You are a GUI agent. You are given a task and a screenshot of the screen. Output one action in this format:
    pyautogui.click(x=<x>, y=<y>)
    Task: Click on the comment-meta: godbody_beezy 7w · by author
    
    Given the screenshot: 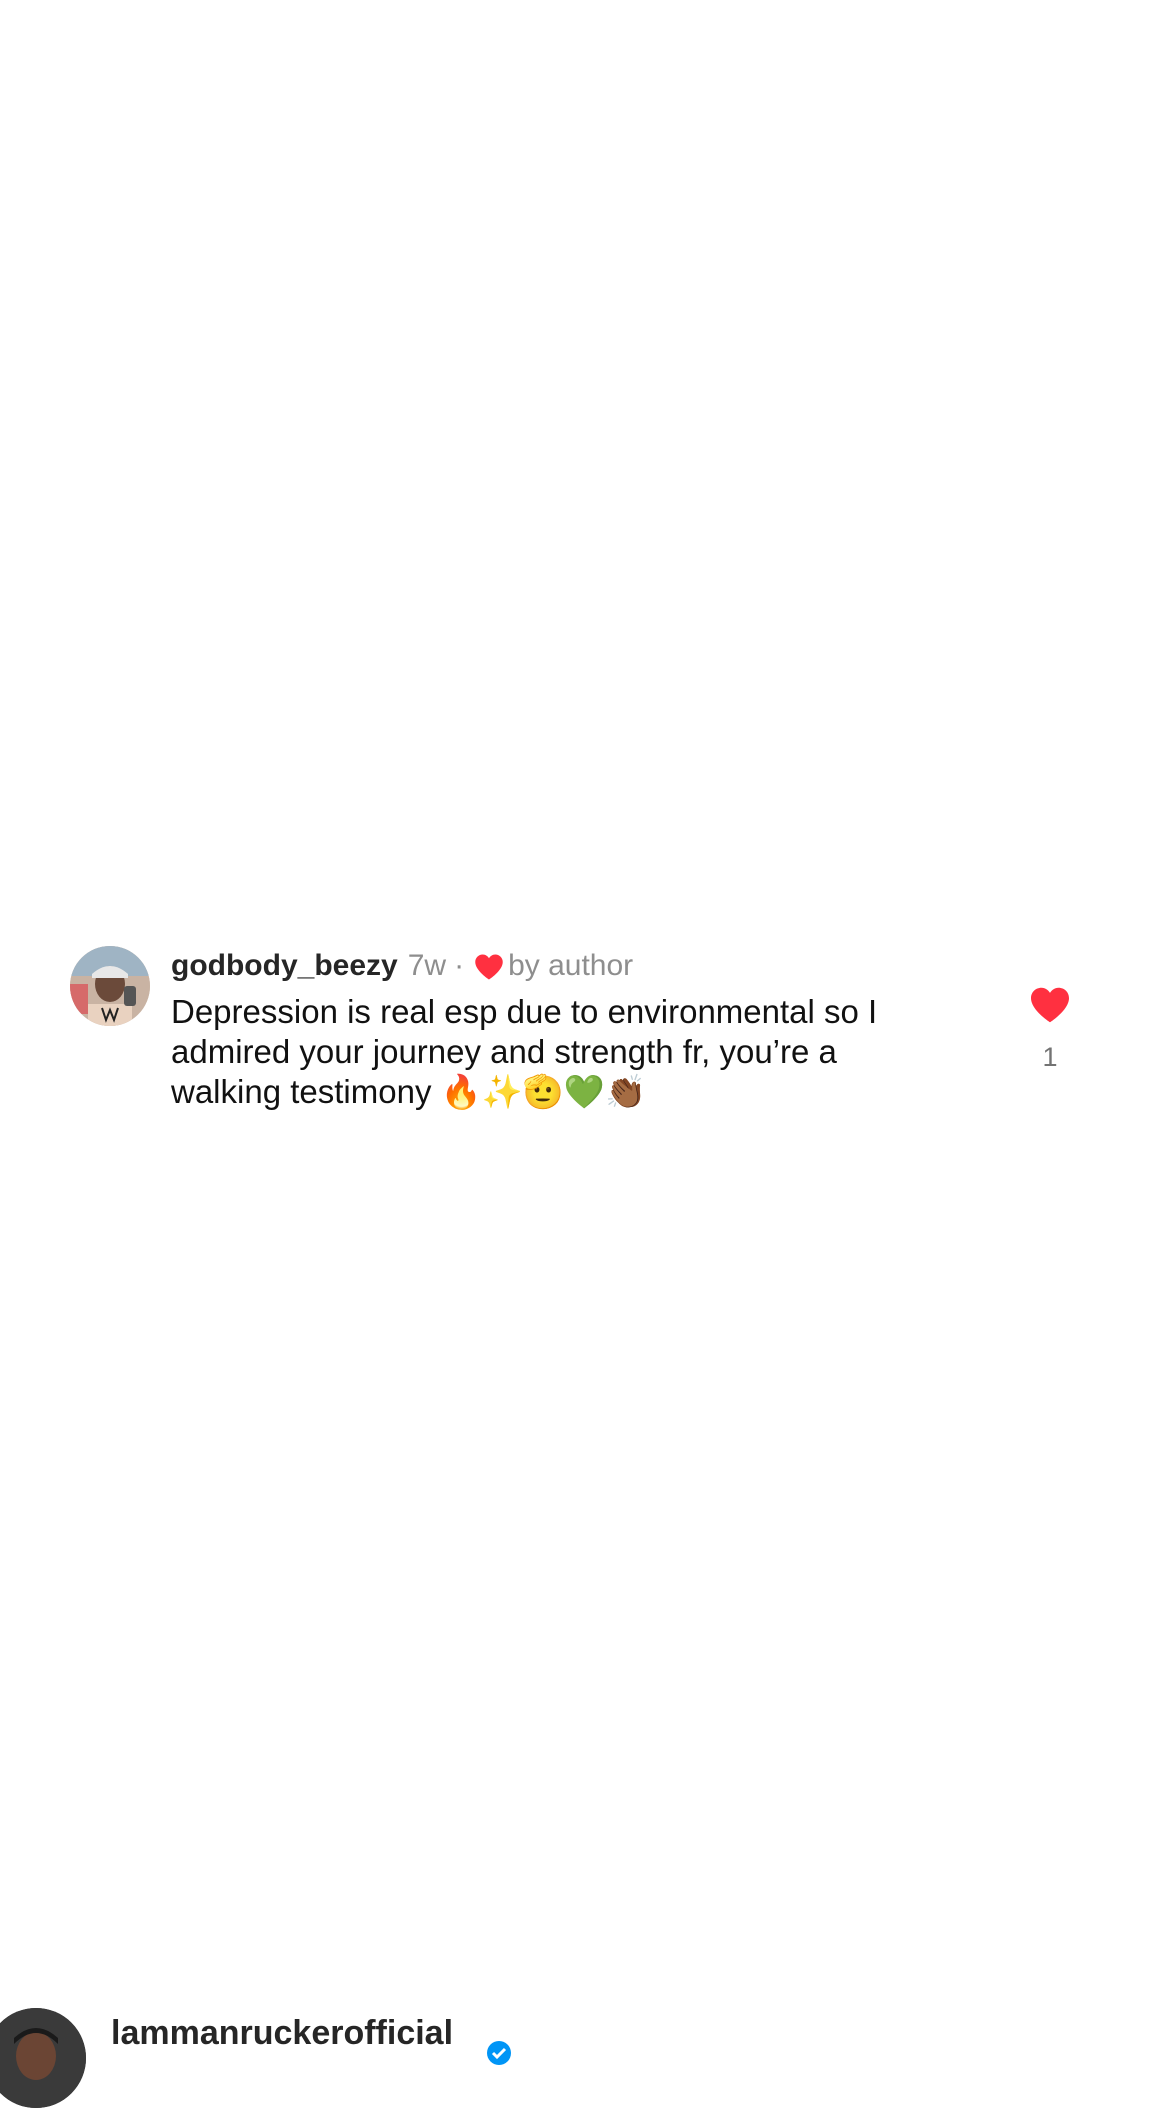 What is the action you would take?
    pyautogui.click(x=561, y=966)
    